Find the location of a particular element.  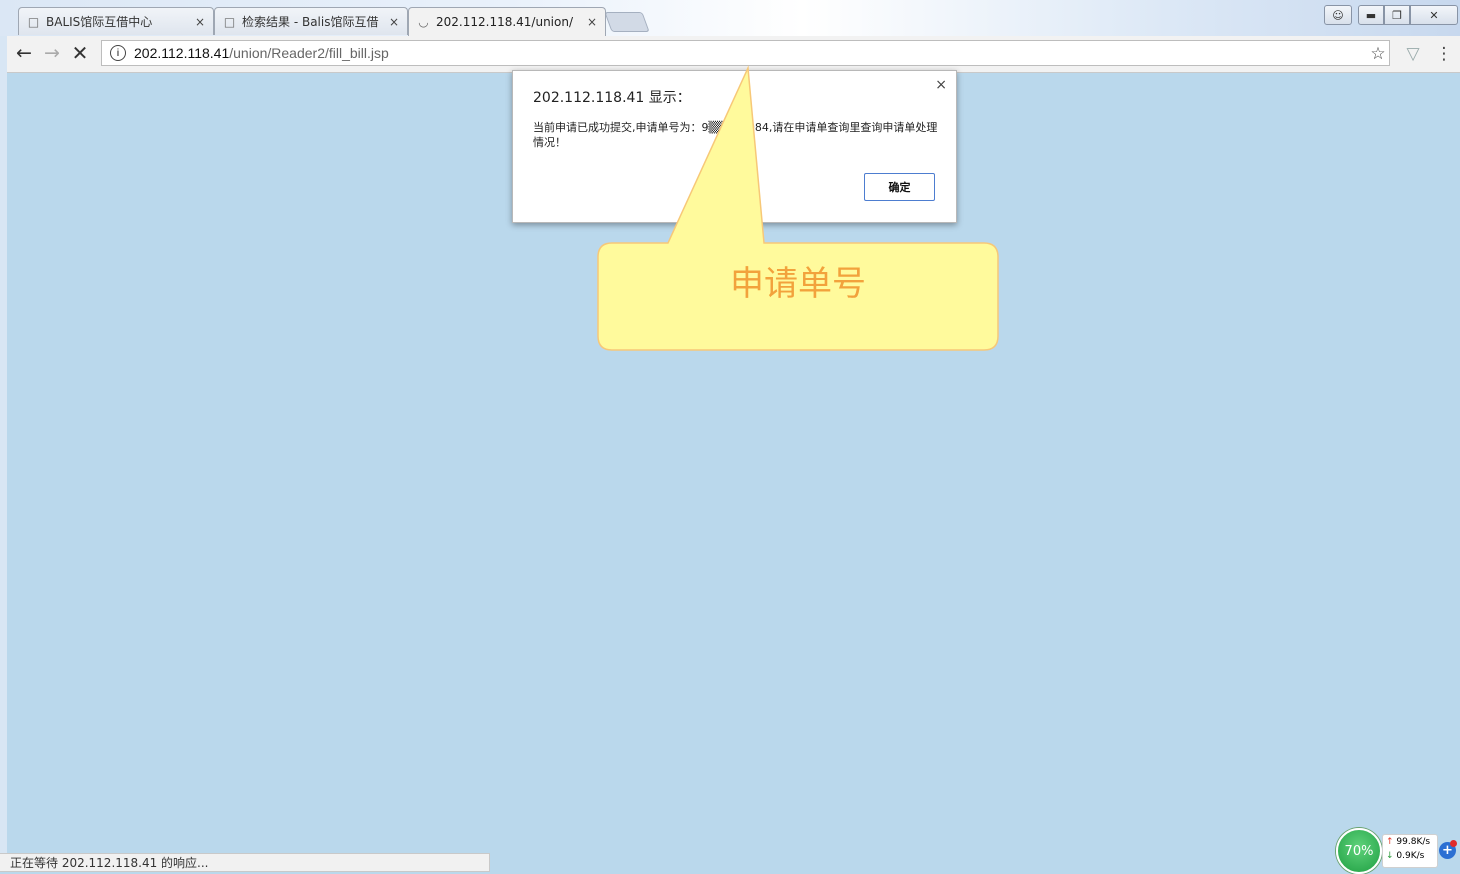

annotation-callout is located at coordinates (798, 208).